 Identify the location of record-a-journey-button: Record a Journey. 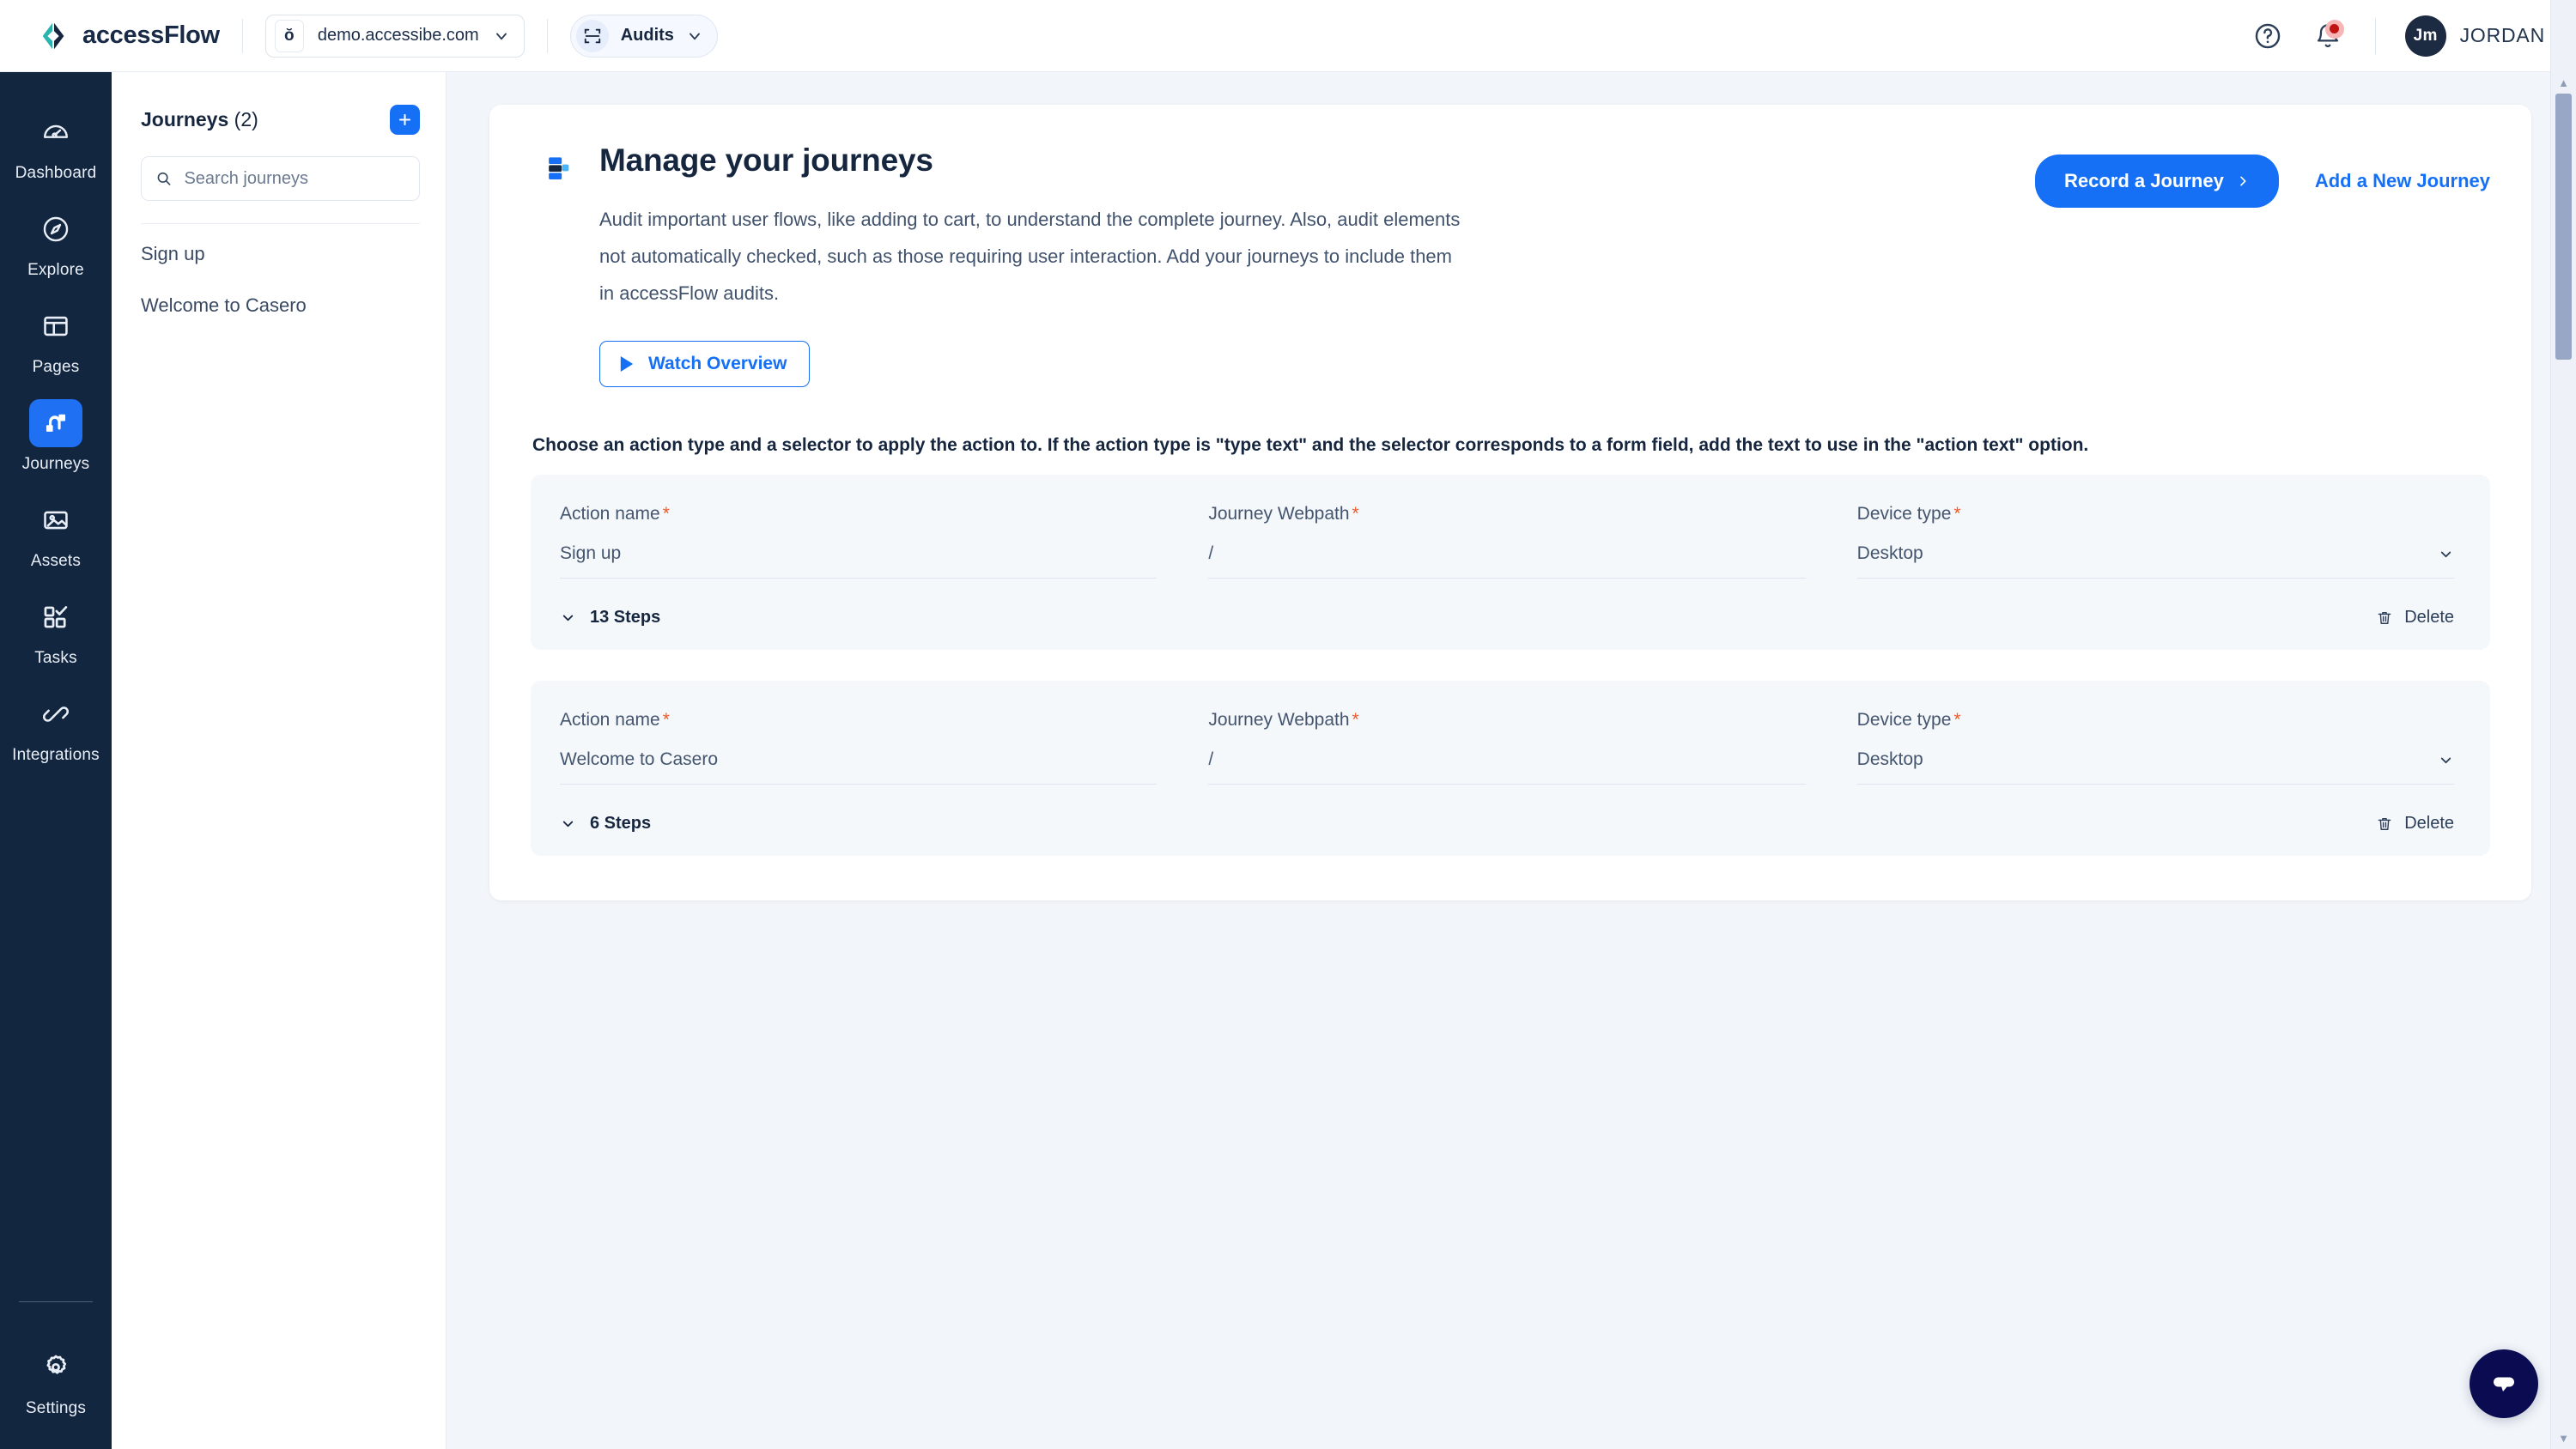
(2157, 181).